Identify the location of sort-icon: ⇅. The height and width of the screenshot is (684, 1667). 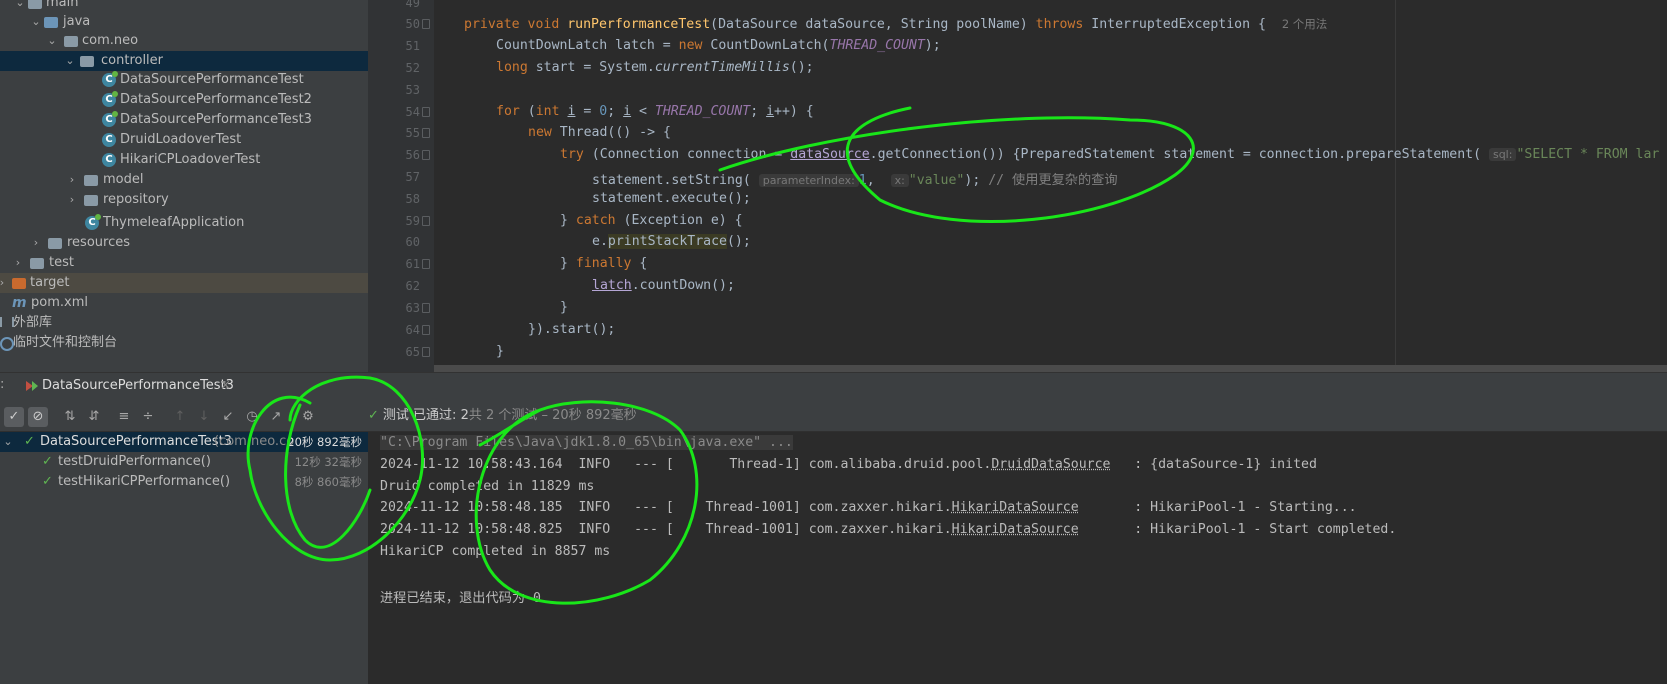
(70, 417).